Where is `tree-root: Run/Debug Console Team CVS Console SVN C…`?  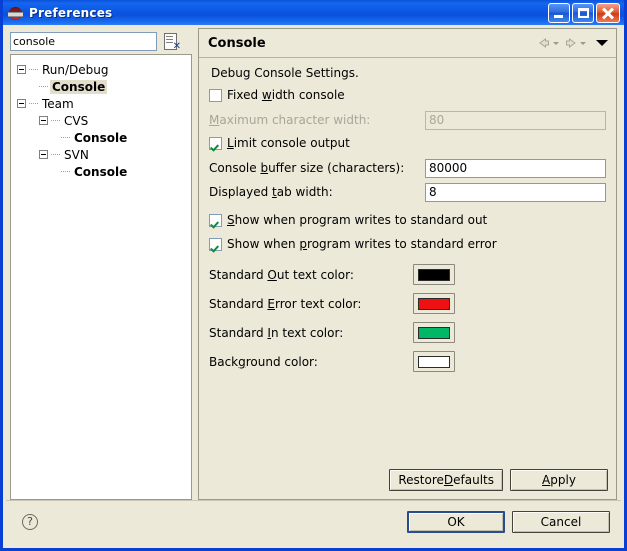
tree-root: Run/Debug Console Team CVS Console SVN C… is located at coordinates (101, 117).